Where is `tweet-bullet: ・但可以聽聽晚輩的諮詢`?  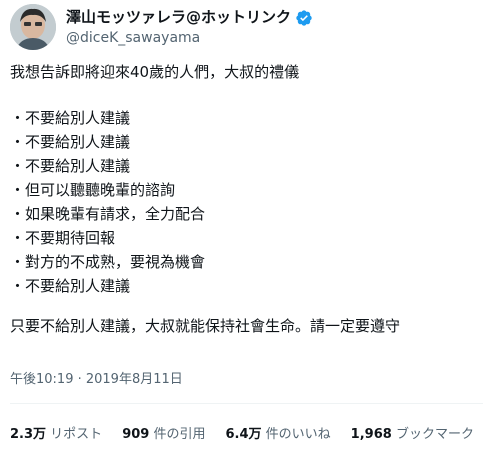 tweet-bullet: ・但可以聽聽晚輩的諮詢 is located at coordinates (93, 190).